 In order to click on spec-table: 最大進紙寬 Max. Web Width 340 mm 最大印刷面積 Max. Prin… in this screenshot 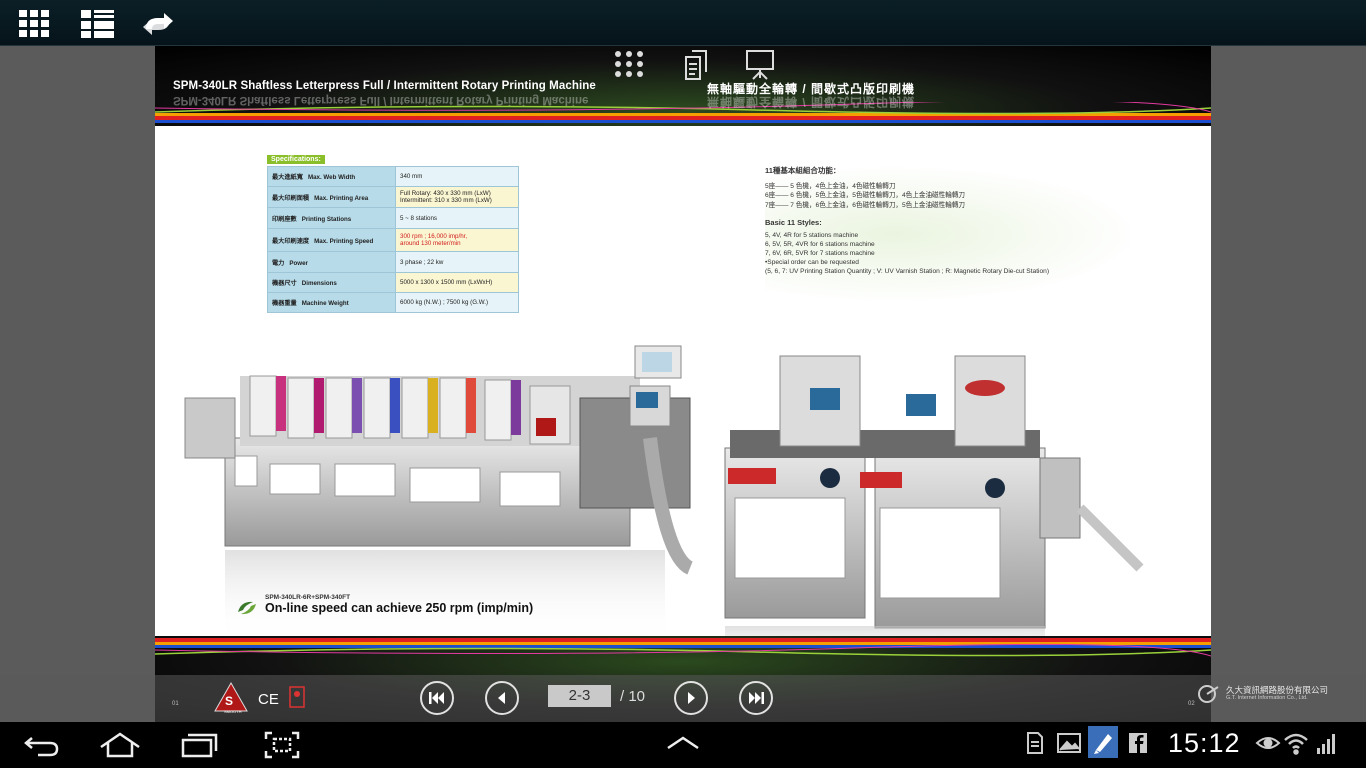, I will do `click(393, 239)`.